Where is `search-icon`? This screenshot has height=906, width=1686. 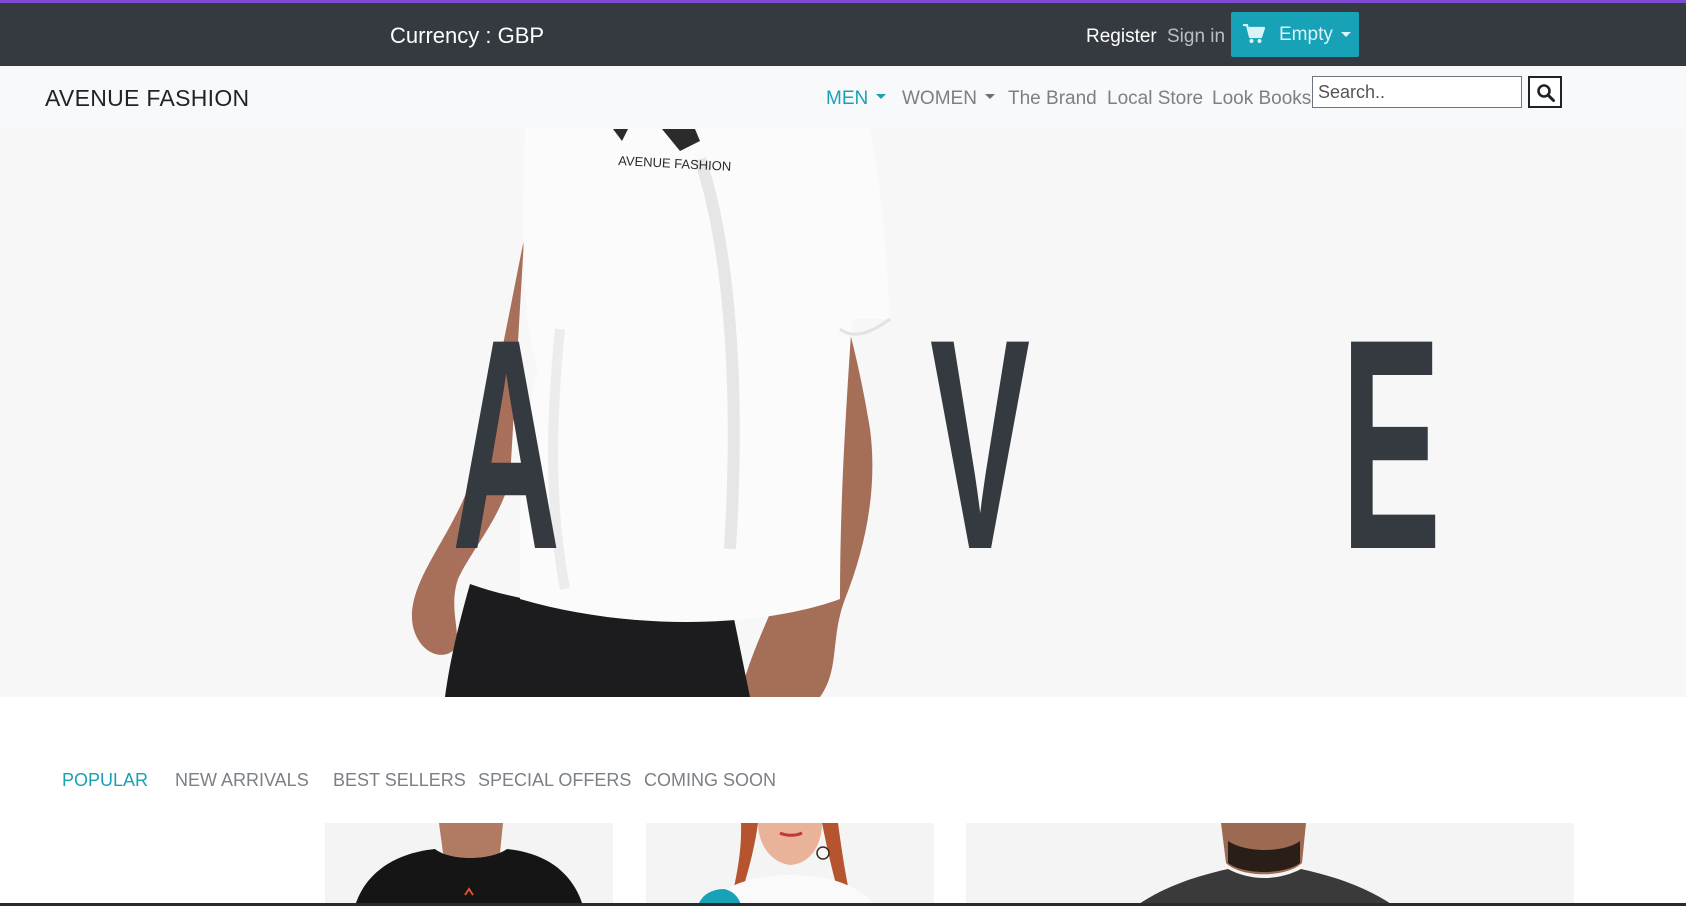 search-icon is located at coordinates (1546, 93).